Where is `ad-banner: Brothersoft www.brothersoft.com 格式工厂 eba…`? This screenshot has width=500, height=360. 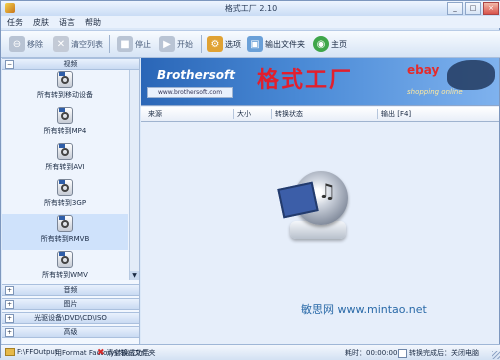 ad-banner: Brothersoft www.brothersoft.com 格式工厂 eba… is located at coordinates (320, 82).